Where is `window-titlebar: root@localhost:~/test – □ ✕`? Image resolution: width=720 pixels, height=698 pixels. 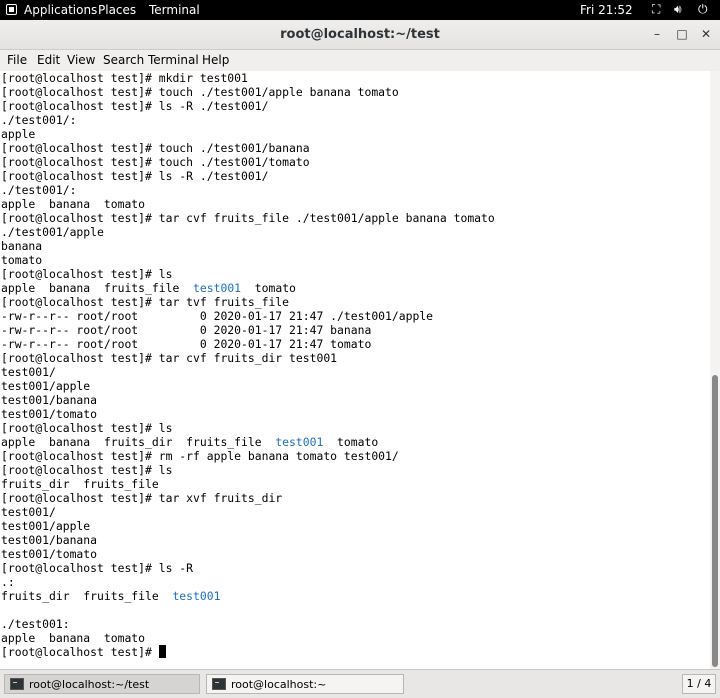 window-titlebar: root@localhost:~/test – □ ✕ is located at coordinates (360, 35).